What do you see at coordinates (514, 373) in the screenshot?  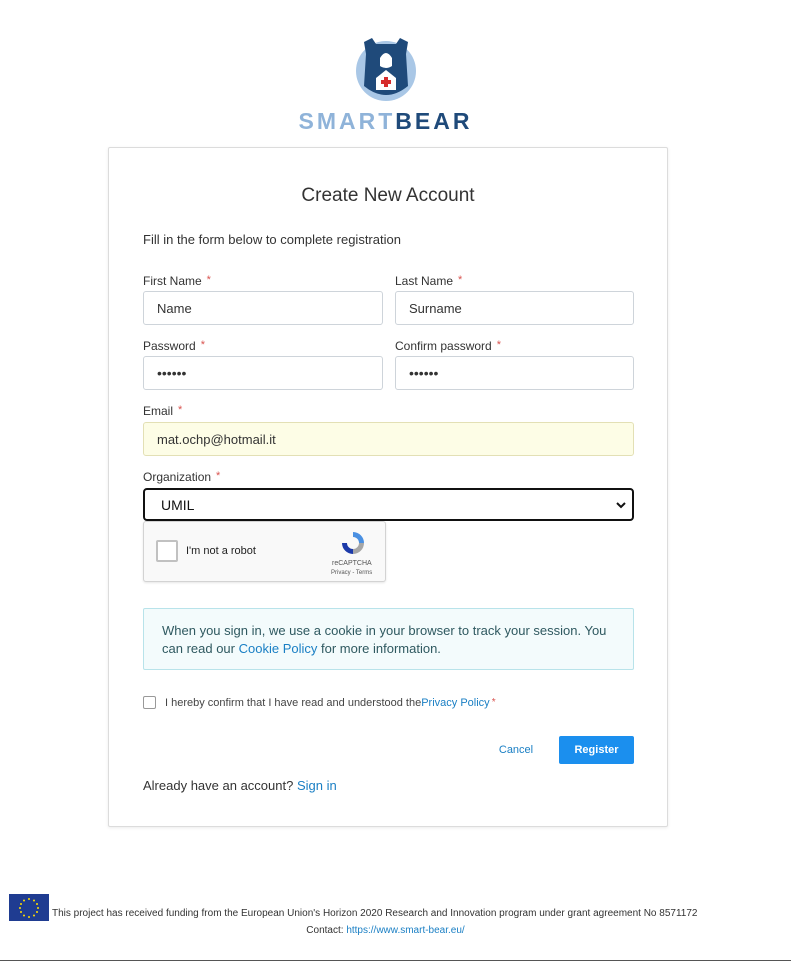 I see `confirm-password-input: ••••••` at bounding box center [514, 373].